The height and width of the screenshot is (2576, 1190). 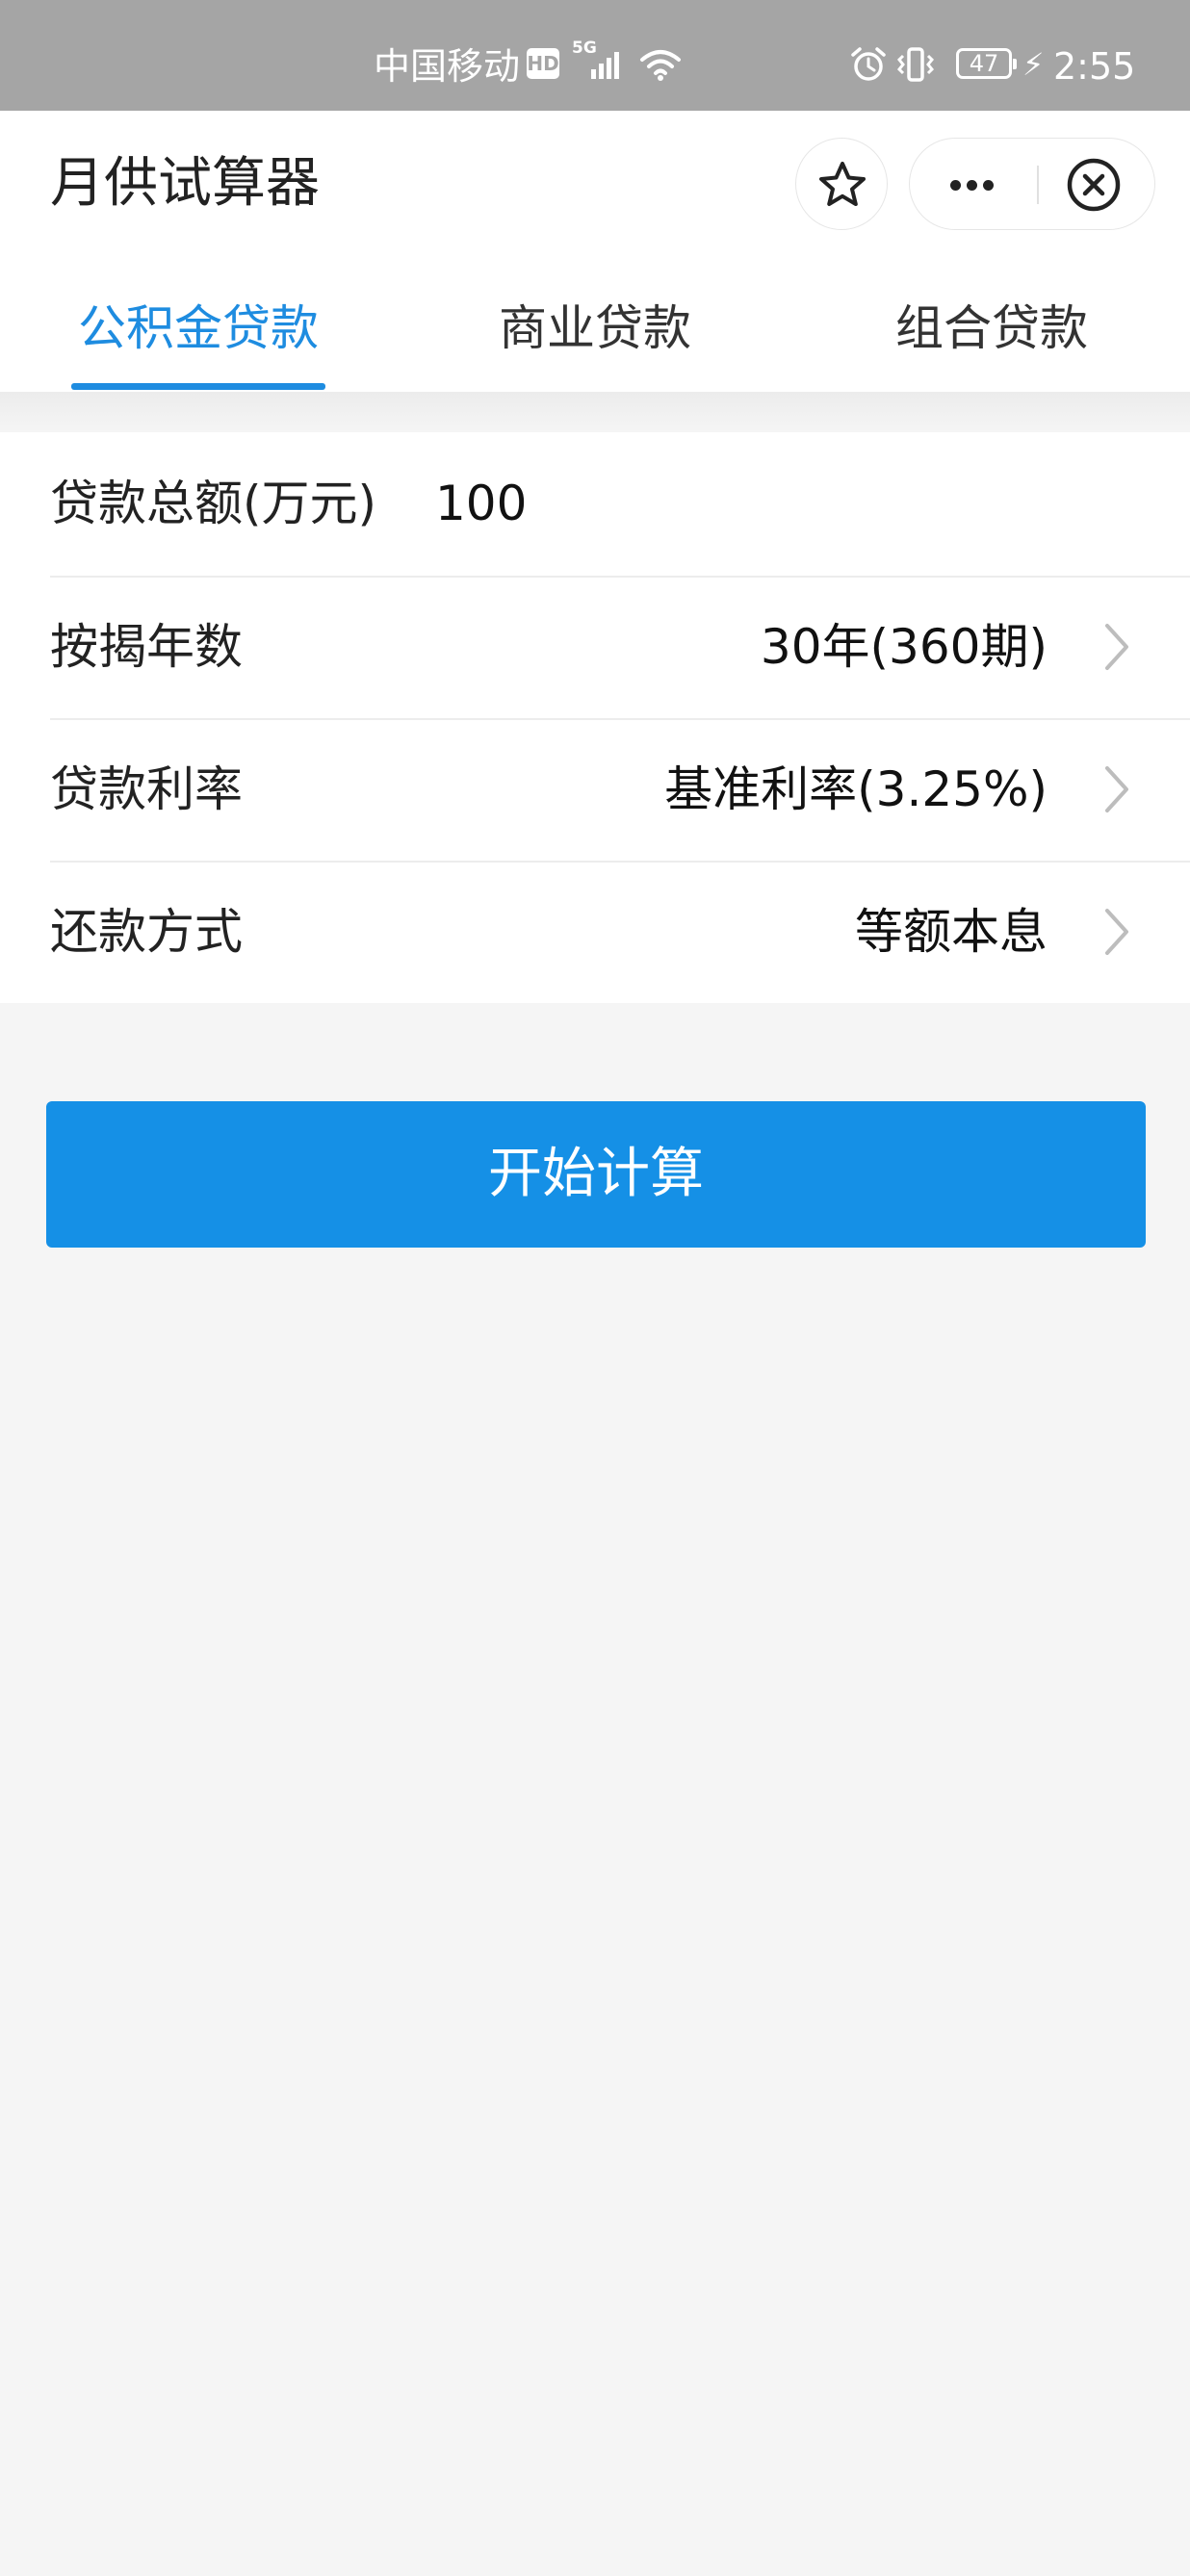 What do you see at coordinates (1094, 66) in the screenshot?
I see `status-time: 2:55` at bounding box center [1094, 66].